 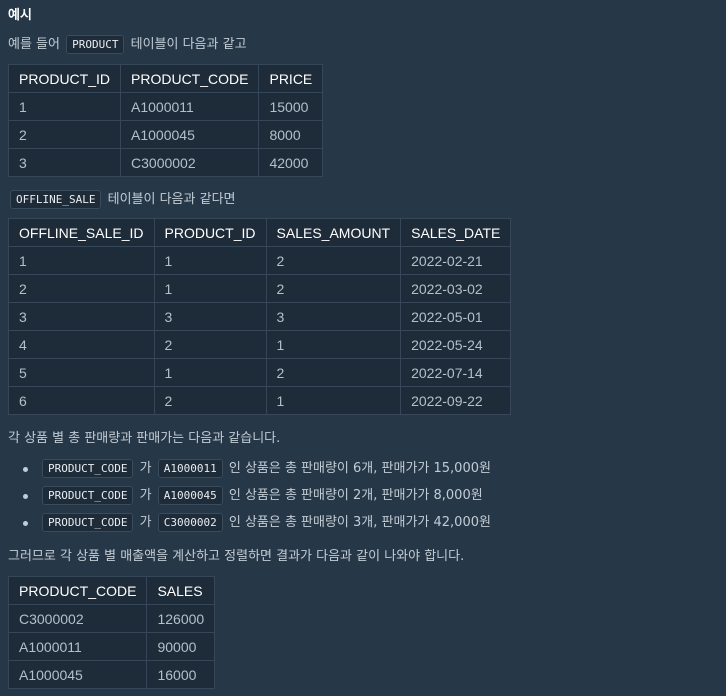 What do you see at coordinates (181, 646) in the screenshot?
I see `table-cell: 90000` at bounding box center [181, 646].